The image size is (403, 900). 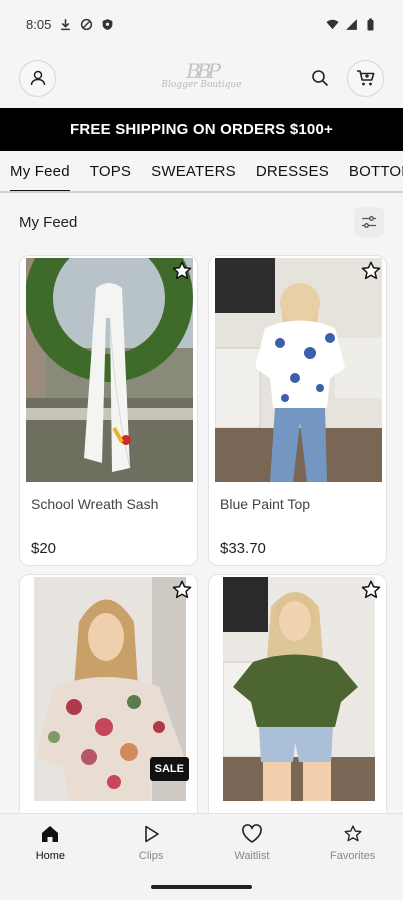 I want to click on product-name: School Wreath Sash, so click(x=95, y=504).